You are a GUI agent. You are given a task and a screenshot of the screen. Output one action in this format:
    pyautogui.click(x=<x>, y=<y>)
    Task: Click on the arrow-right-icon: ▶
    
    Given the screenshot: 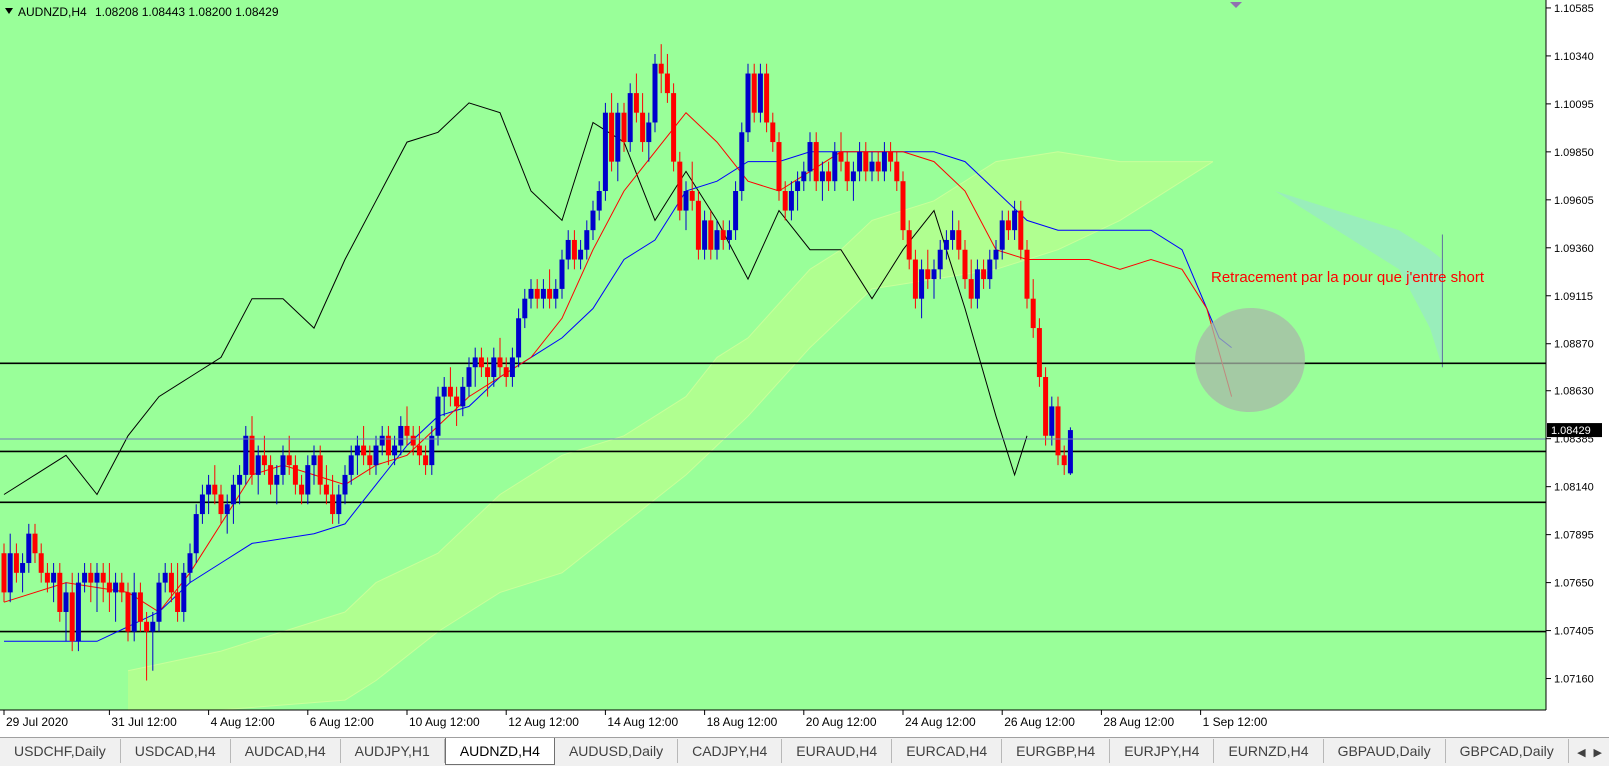 What is the action you would take?
    pyautogui.click(x=1598, y=752)
    